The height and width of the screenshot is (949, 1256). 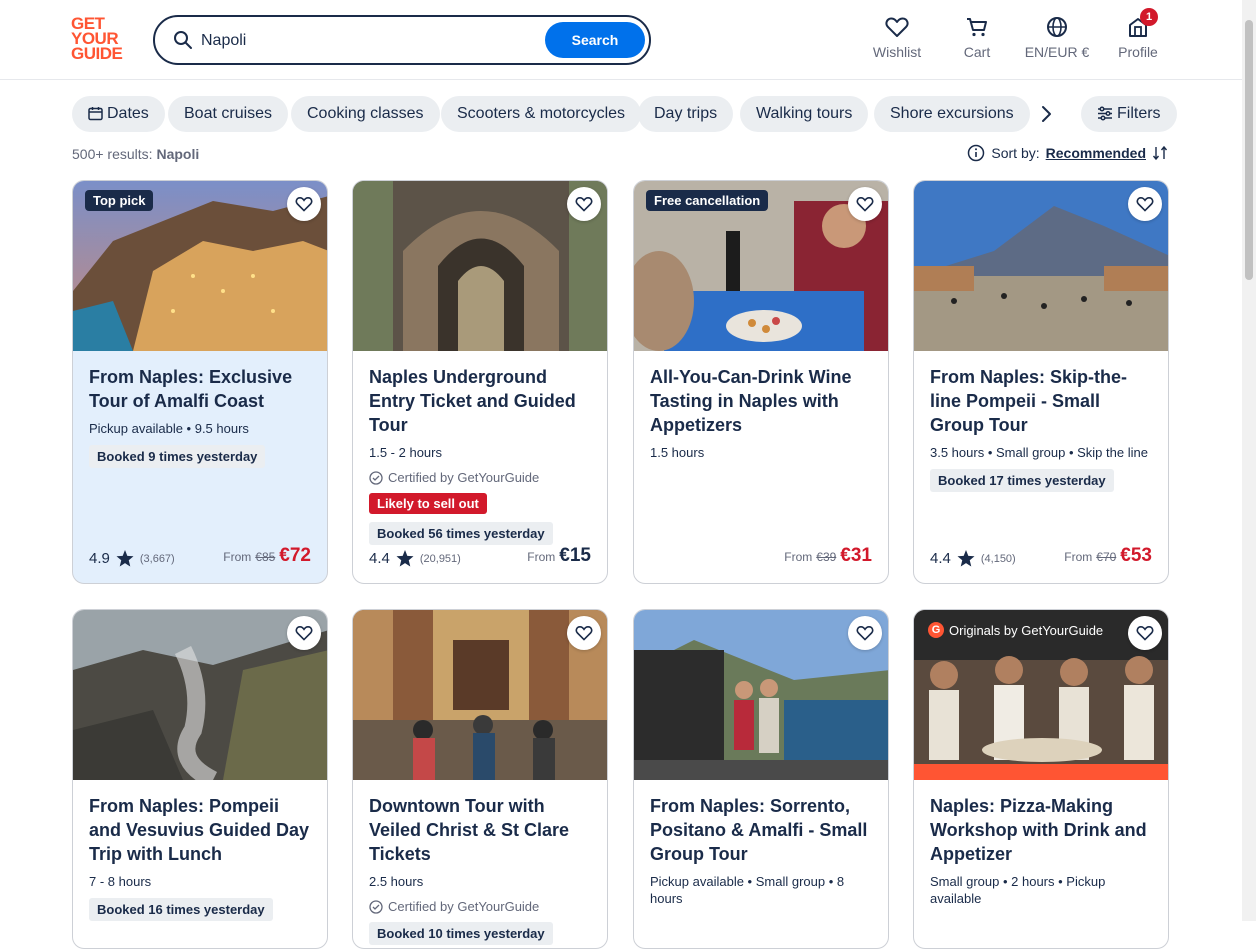 I want to click on chevron-right-icon, so click(x=1046, y=114).